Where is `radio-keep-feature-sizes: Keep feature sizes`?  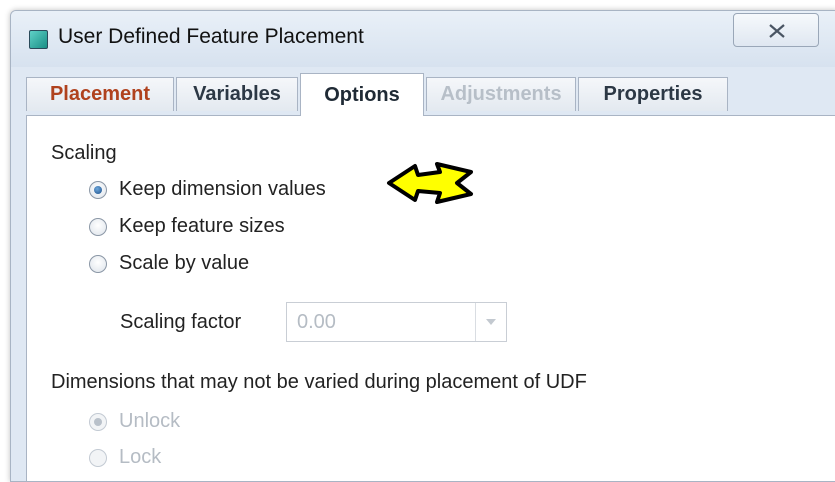
radio-keep-feature-sizes: Keep feature sizes is located at coordinates (187, 226).